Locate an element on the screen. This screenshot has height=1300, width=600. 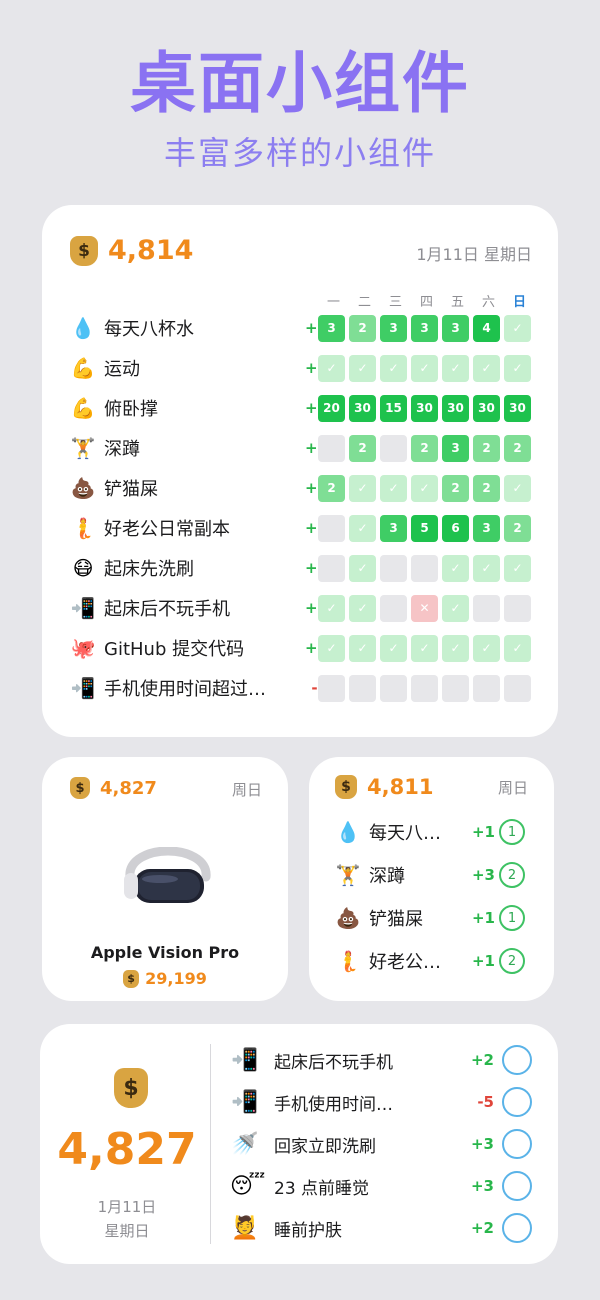
habit-row: 💧 每天八杯水 +1 3 2 3 3 3 4 ✓ is located at coordinates (305, 328).